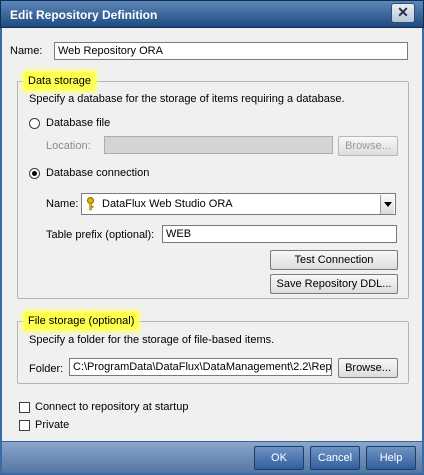  What do you see at coordinates (212, 14) in the screenshot?
I see `title-bar: Edit Repository Definition ✕` at bounding box center [212, 14].